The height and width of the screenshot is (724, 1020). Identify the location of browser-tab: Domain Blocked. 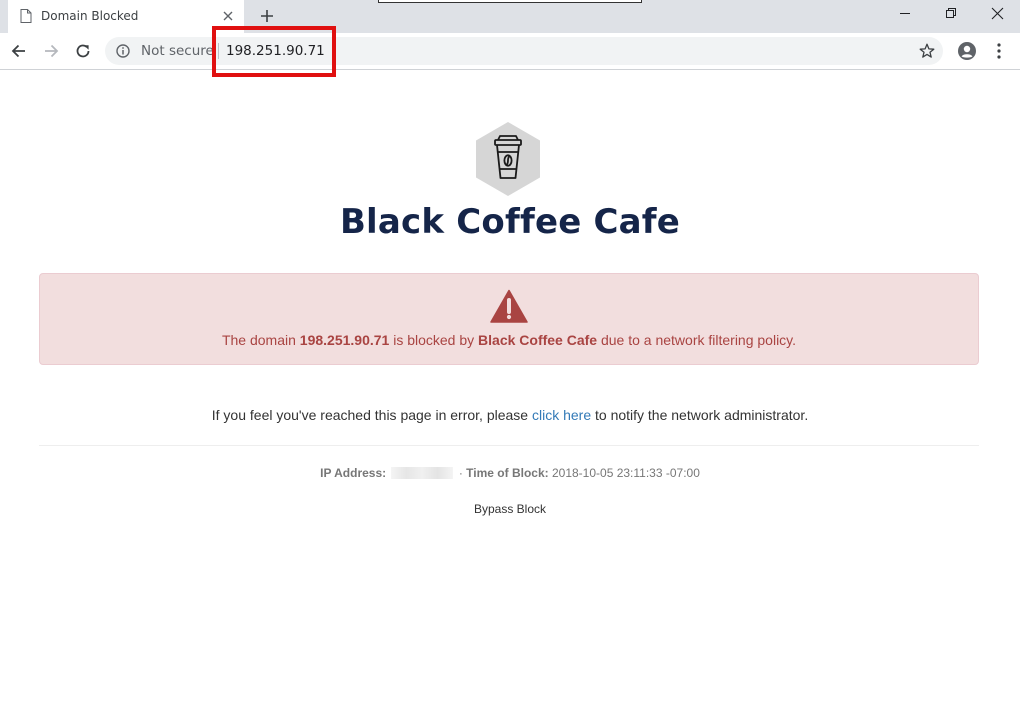
(126, 16).